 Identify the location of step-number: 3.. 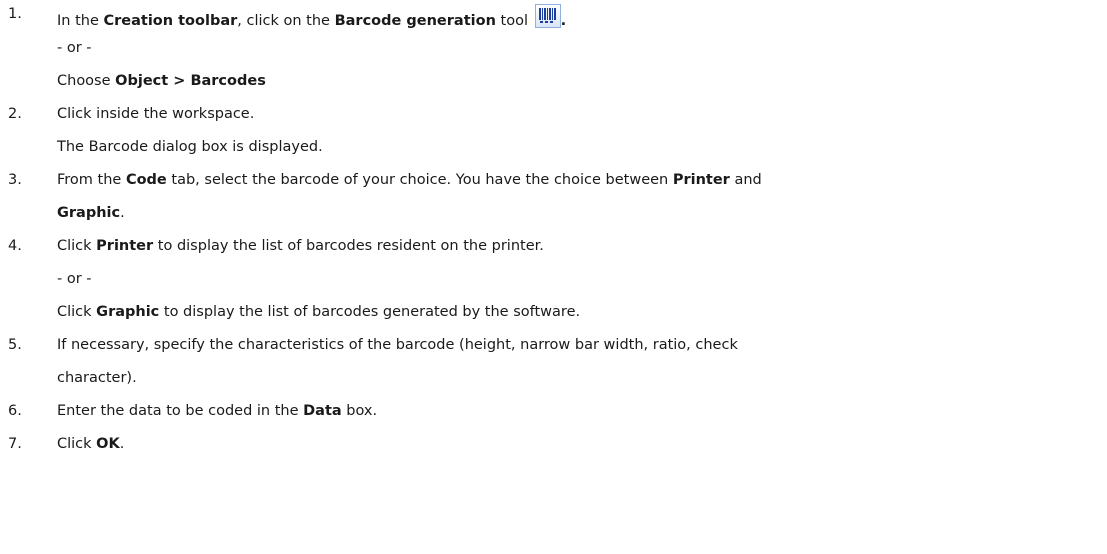
(15, 180).